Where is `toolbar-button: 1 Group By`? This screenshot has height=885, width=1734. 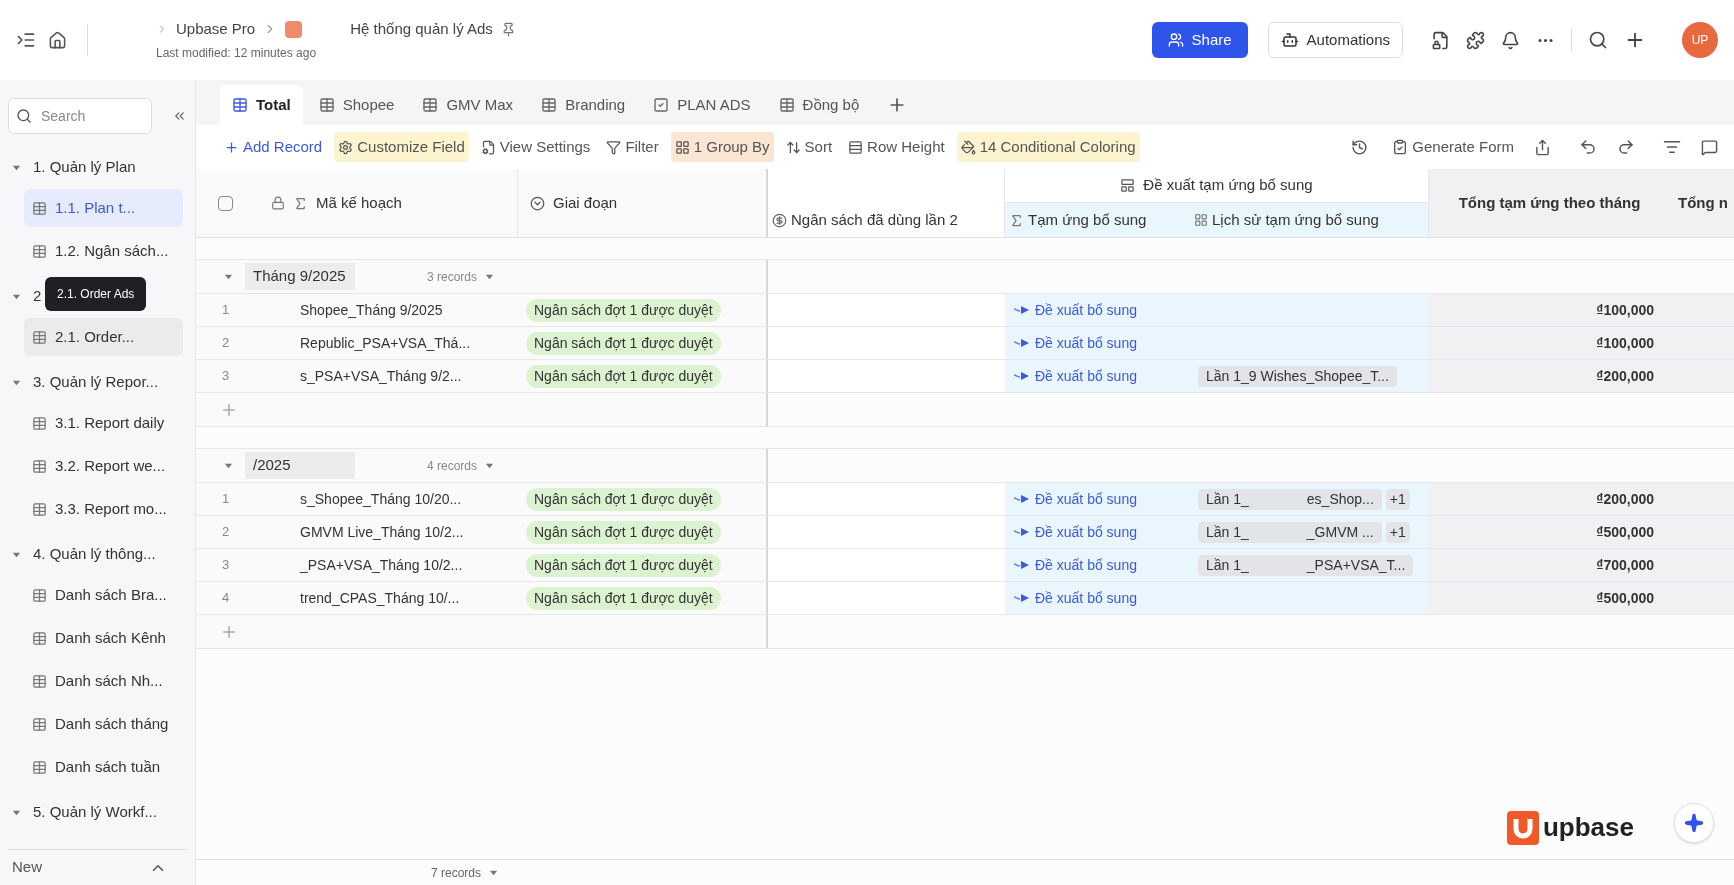
toolbar-button: 1 Group By is located at coordinates (722, 147).